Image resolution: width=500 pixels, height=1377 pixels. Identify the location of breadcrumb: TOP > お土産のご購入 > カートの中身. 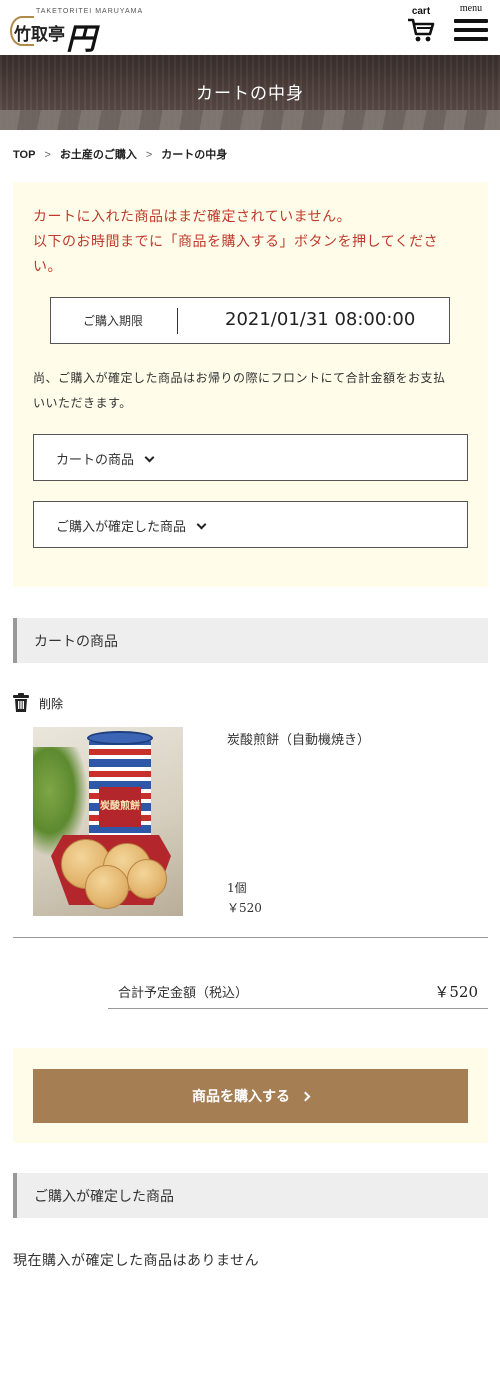
(120, 154).